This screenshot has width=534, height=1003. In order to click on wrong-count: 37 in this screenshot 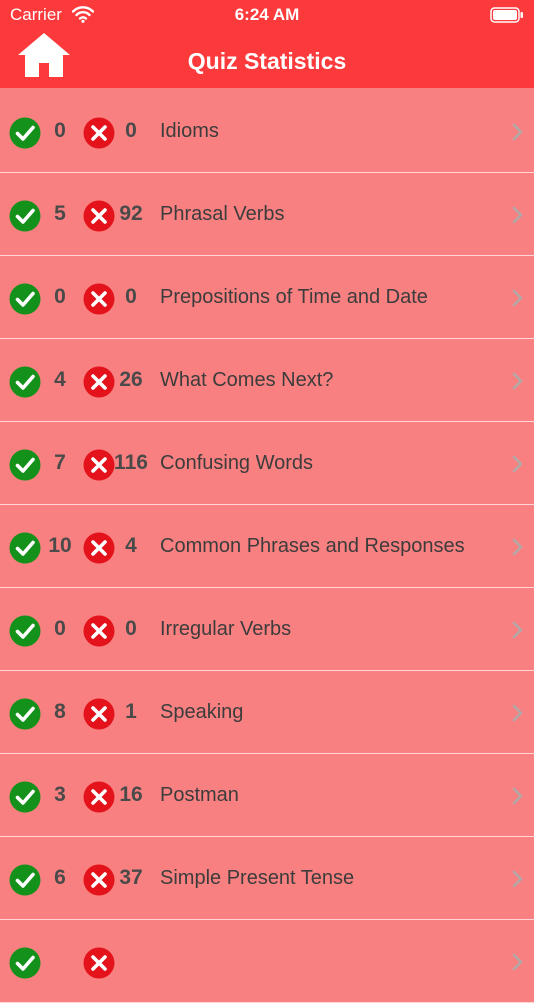, I will do `click(131, 877)`.